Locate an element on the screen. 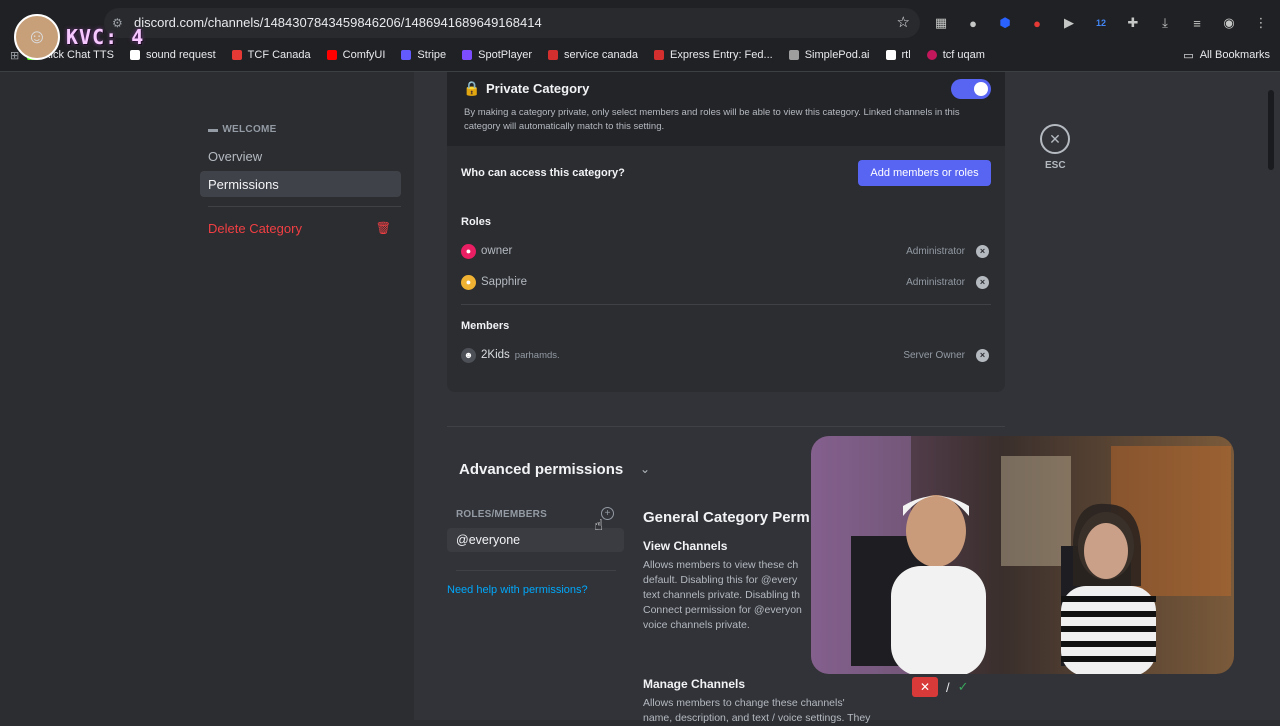 This screenshot has height=726, width=1280. bookmark-label: sound request is located at coordinates (180, 55).